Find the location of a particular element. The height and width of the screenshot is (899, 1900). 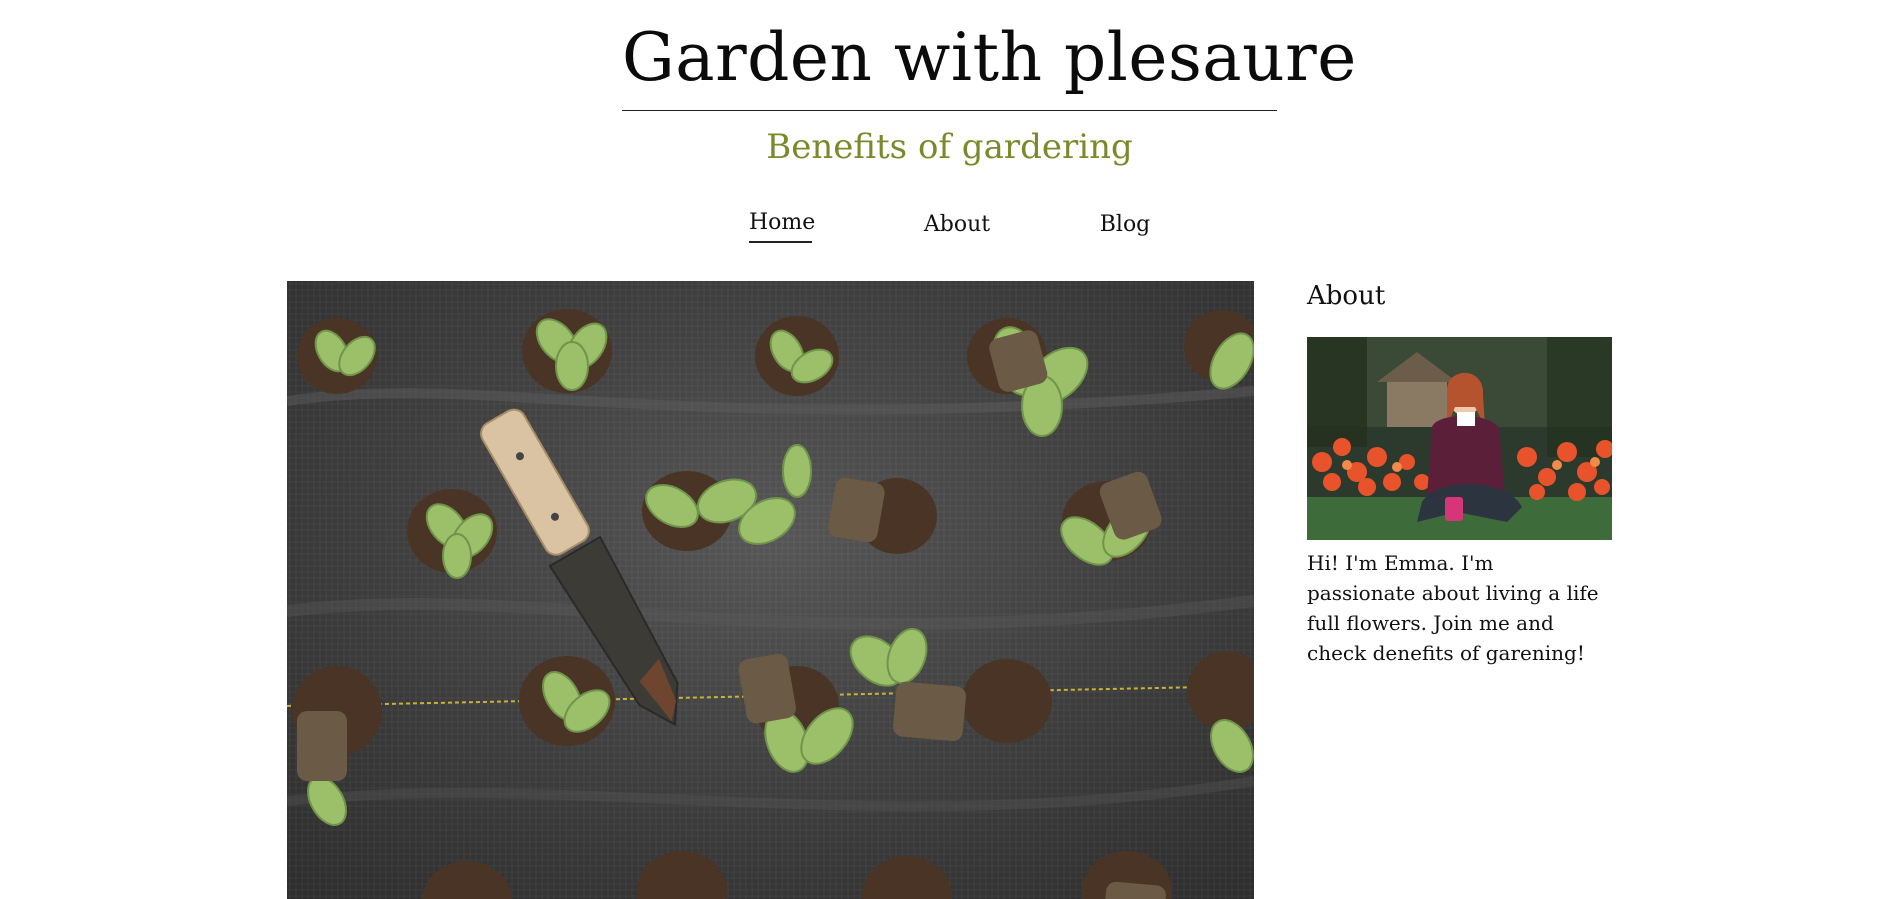

nav-link-about: About is located at coordinates (957, 225).